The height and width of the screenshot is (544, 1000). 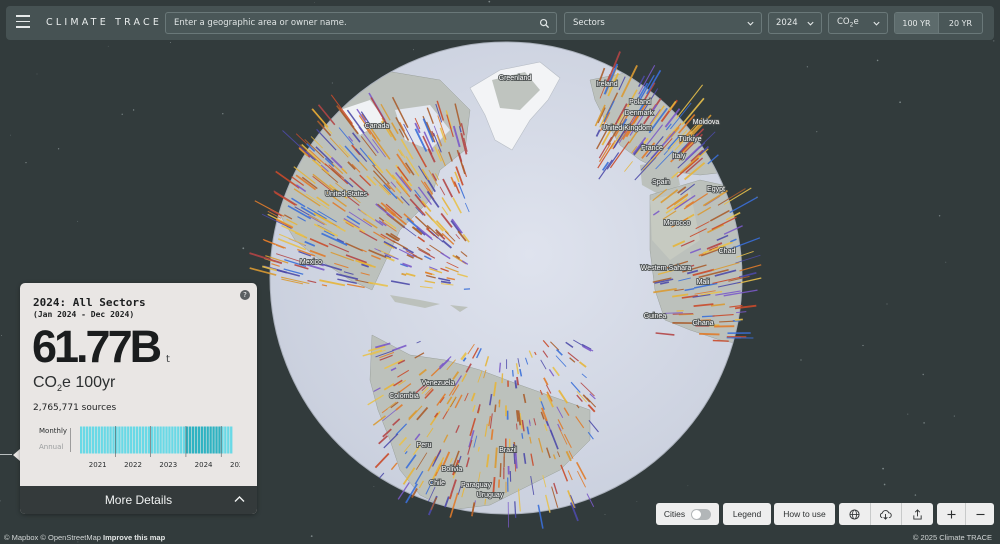 I want to click on gwp-20-button: 20 YR, so click(x=960, y=23).